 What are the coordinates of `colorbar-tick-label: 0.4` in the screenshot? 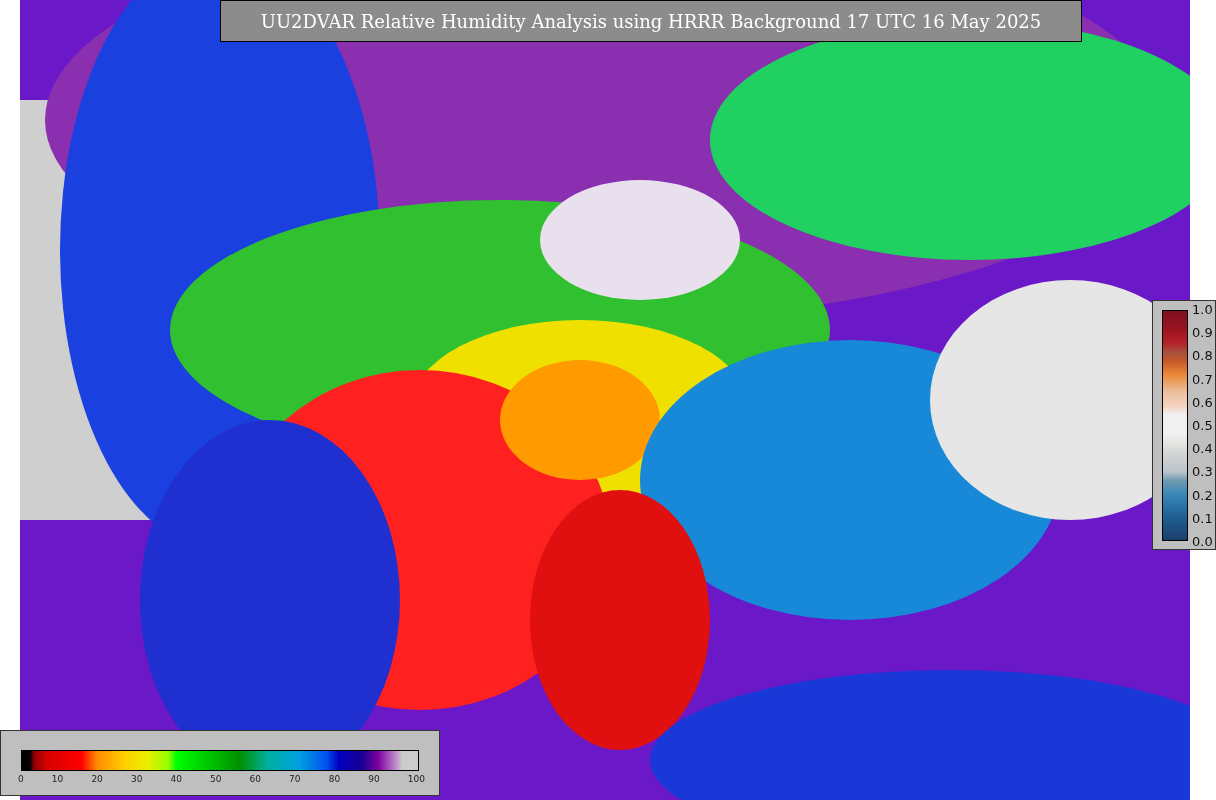 It's located at (1202, 449).